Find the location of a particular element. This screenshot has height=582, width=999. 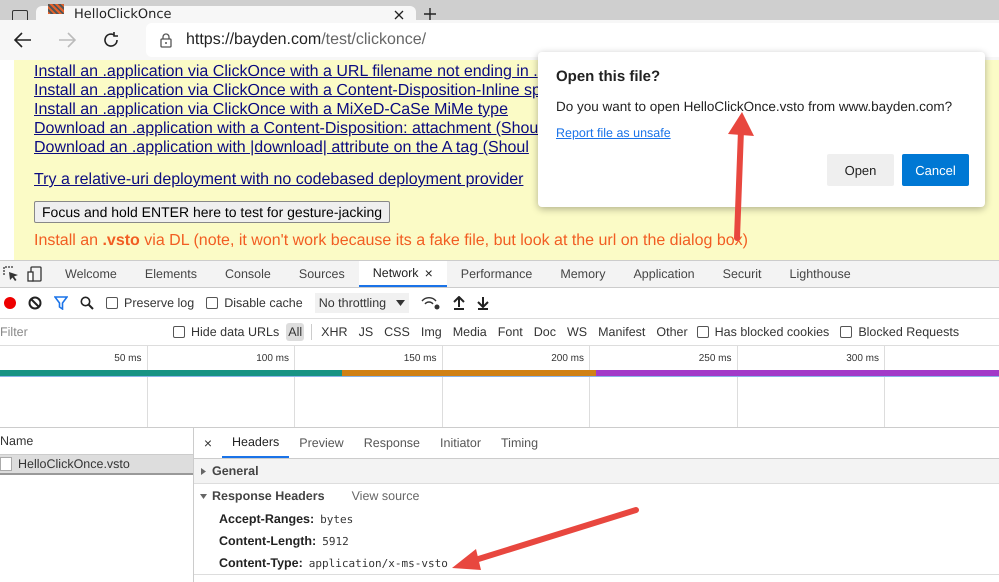

close-button: × is located at coordinates (208, 443).